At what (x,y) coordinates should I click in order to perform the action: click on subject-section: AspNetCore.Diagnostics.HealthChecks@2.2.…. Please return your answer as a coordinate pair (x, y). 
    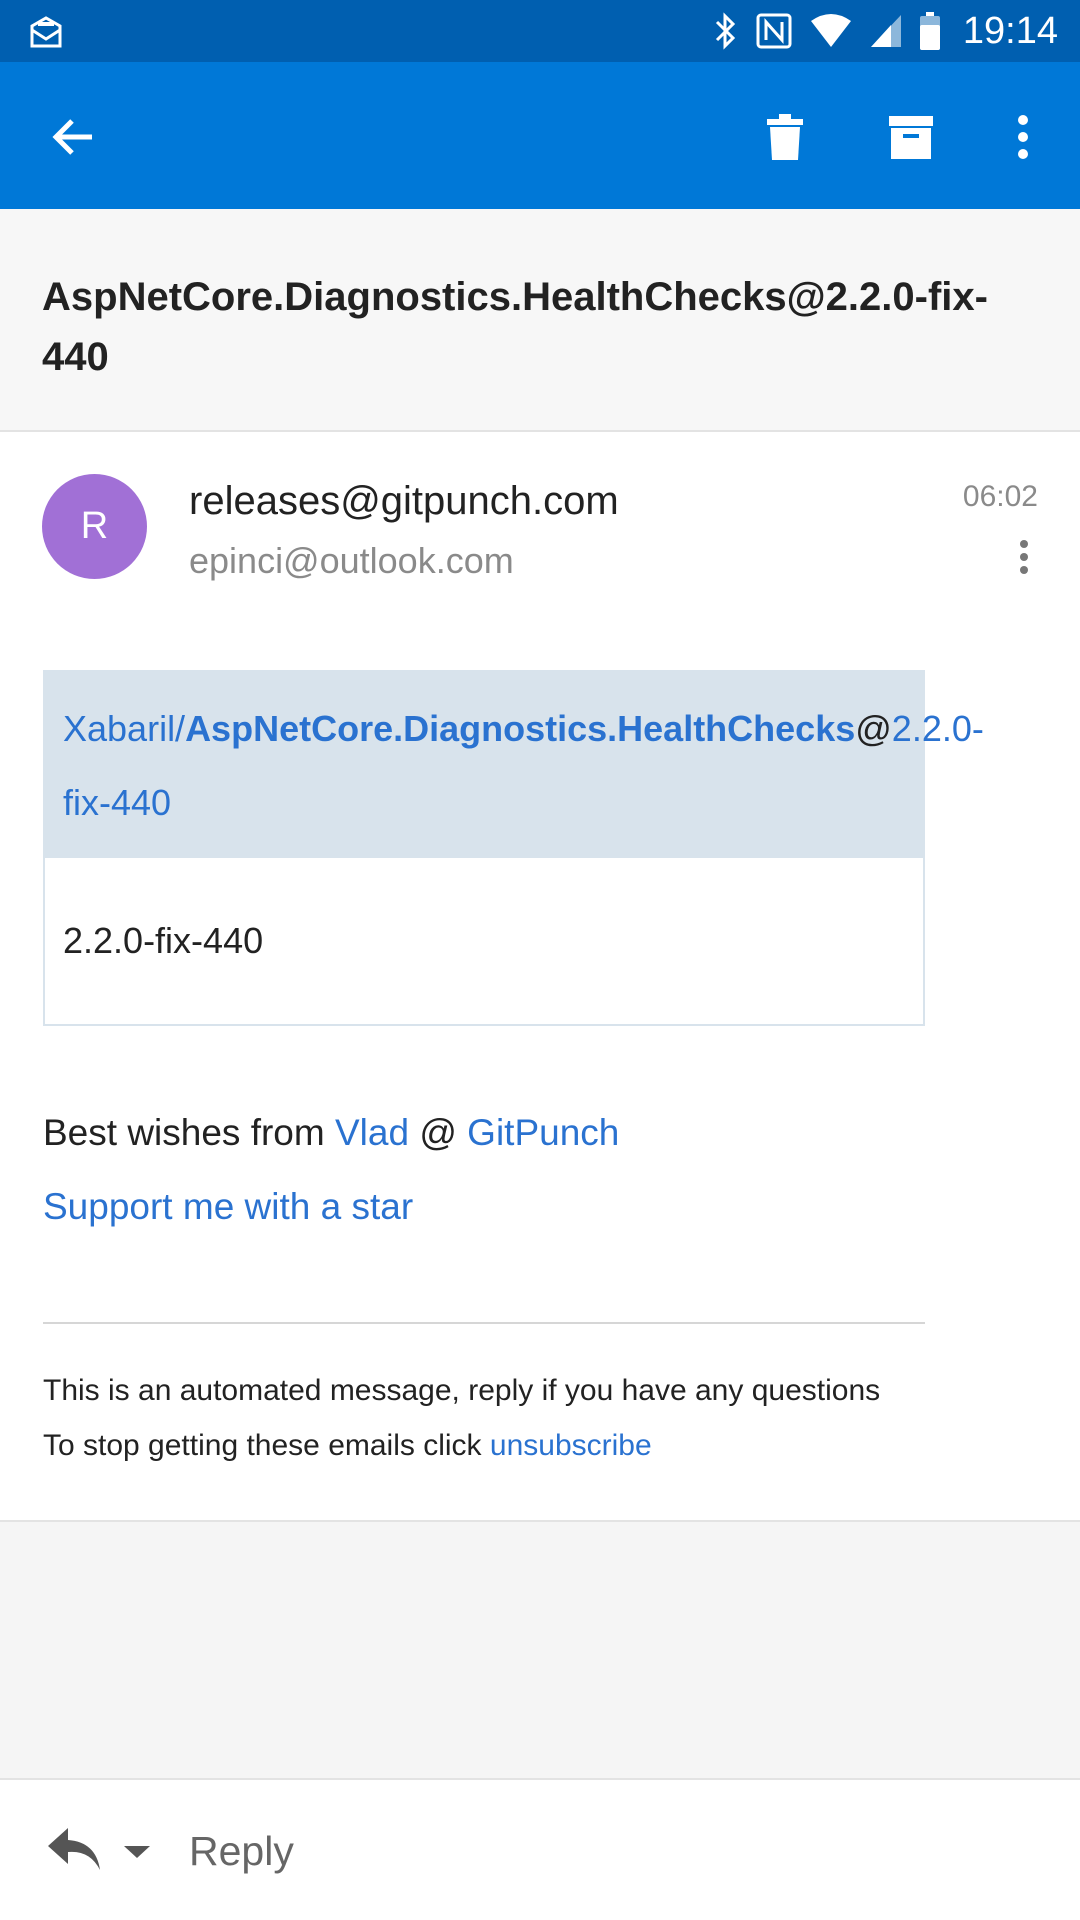
    Looking at the image, I should click on (540, 320).